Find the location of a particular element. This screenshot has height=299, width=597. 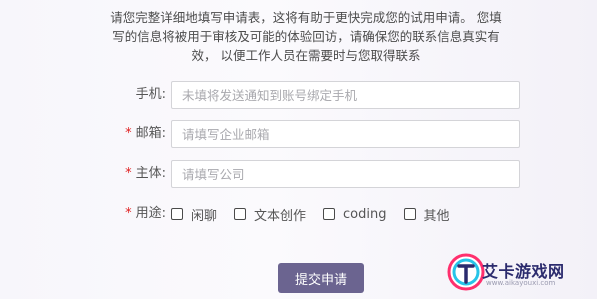

watermark-icon is located at coordinates (466, 272).